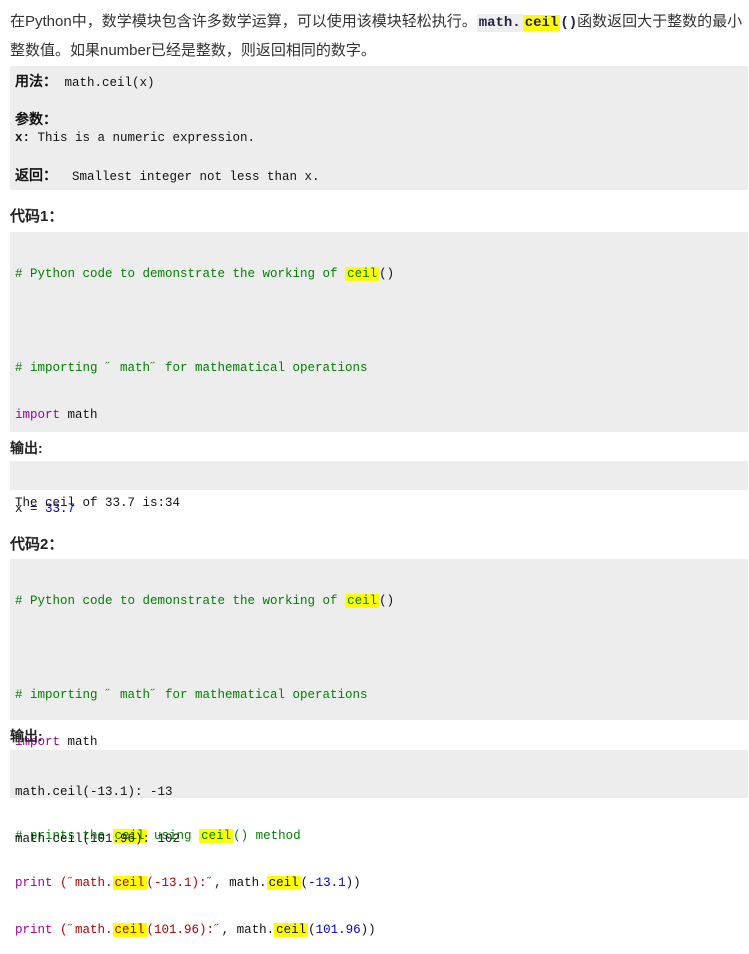 This screenshot has height=954, width=749. Describe the element at coordinates (338, 930) in the screenshot. I see `number-literal: 101.96` at that location.